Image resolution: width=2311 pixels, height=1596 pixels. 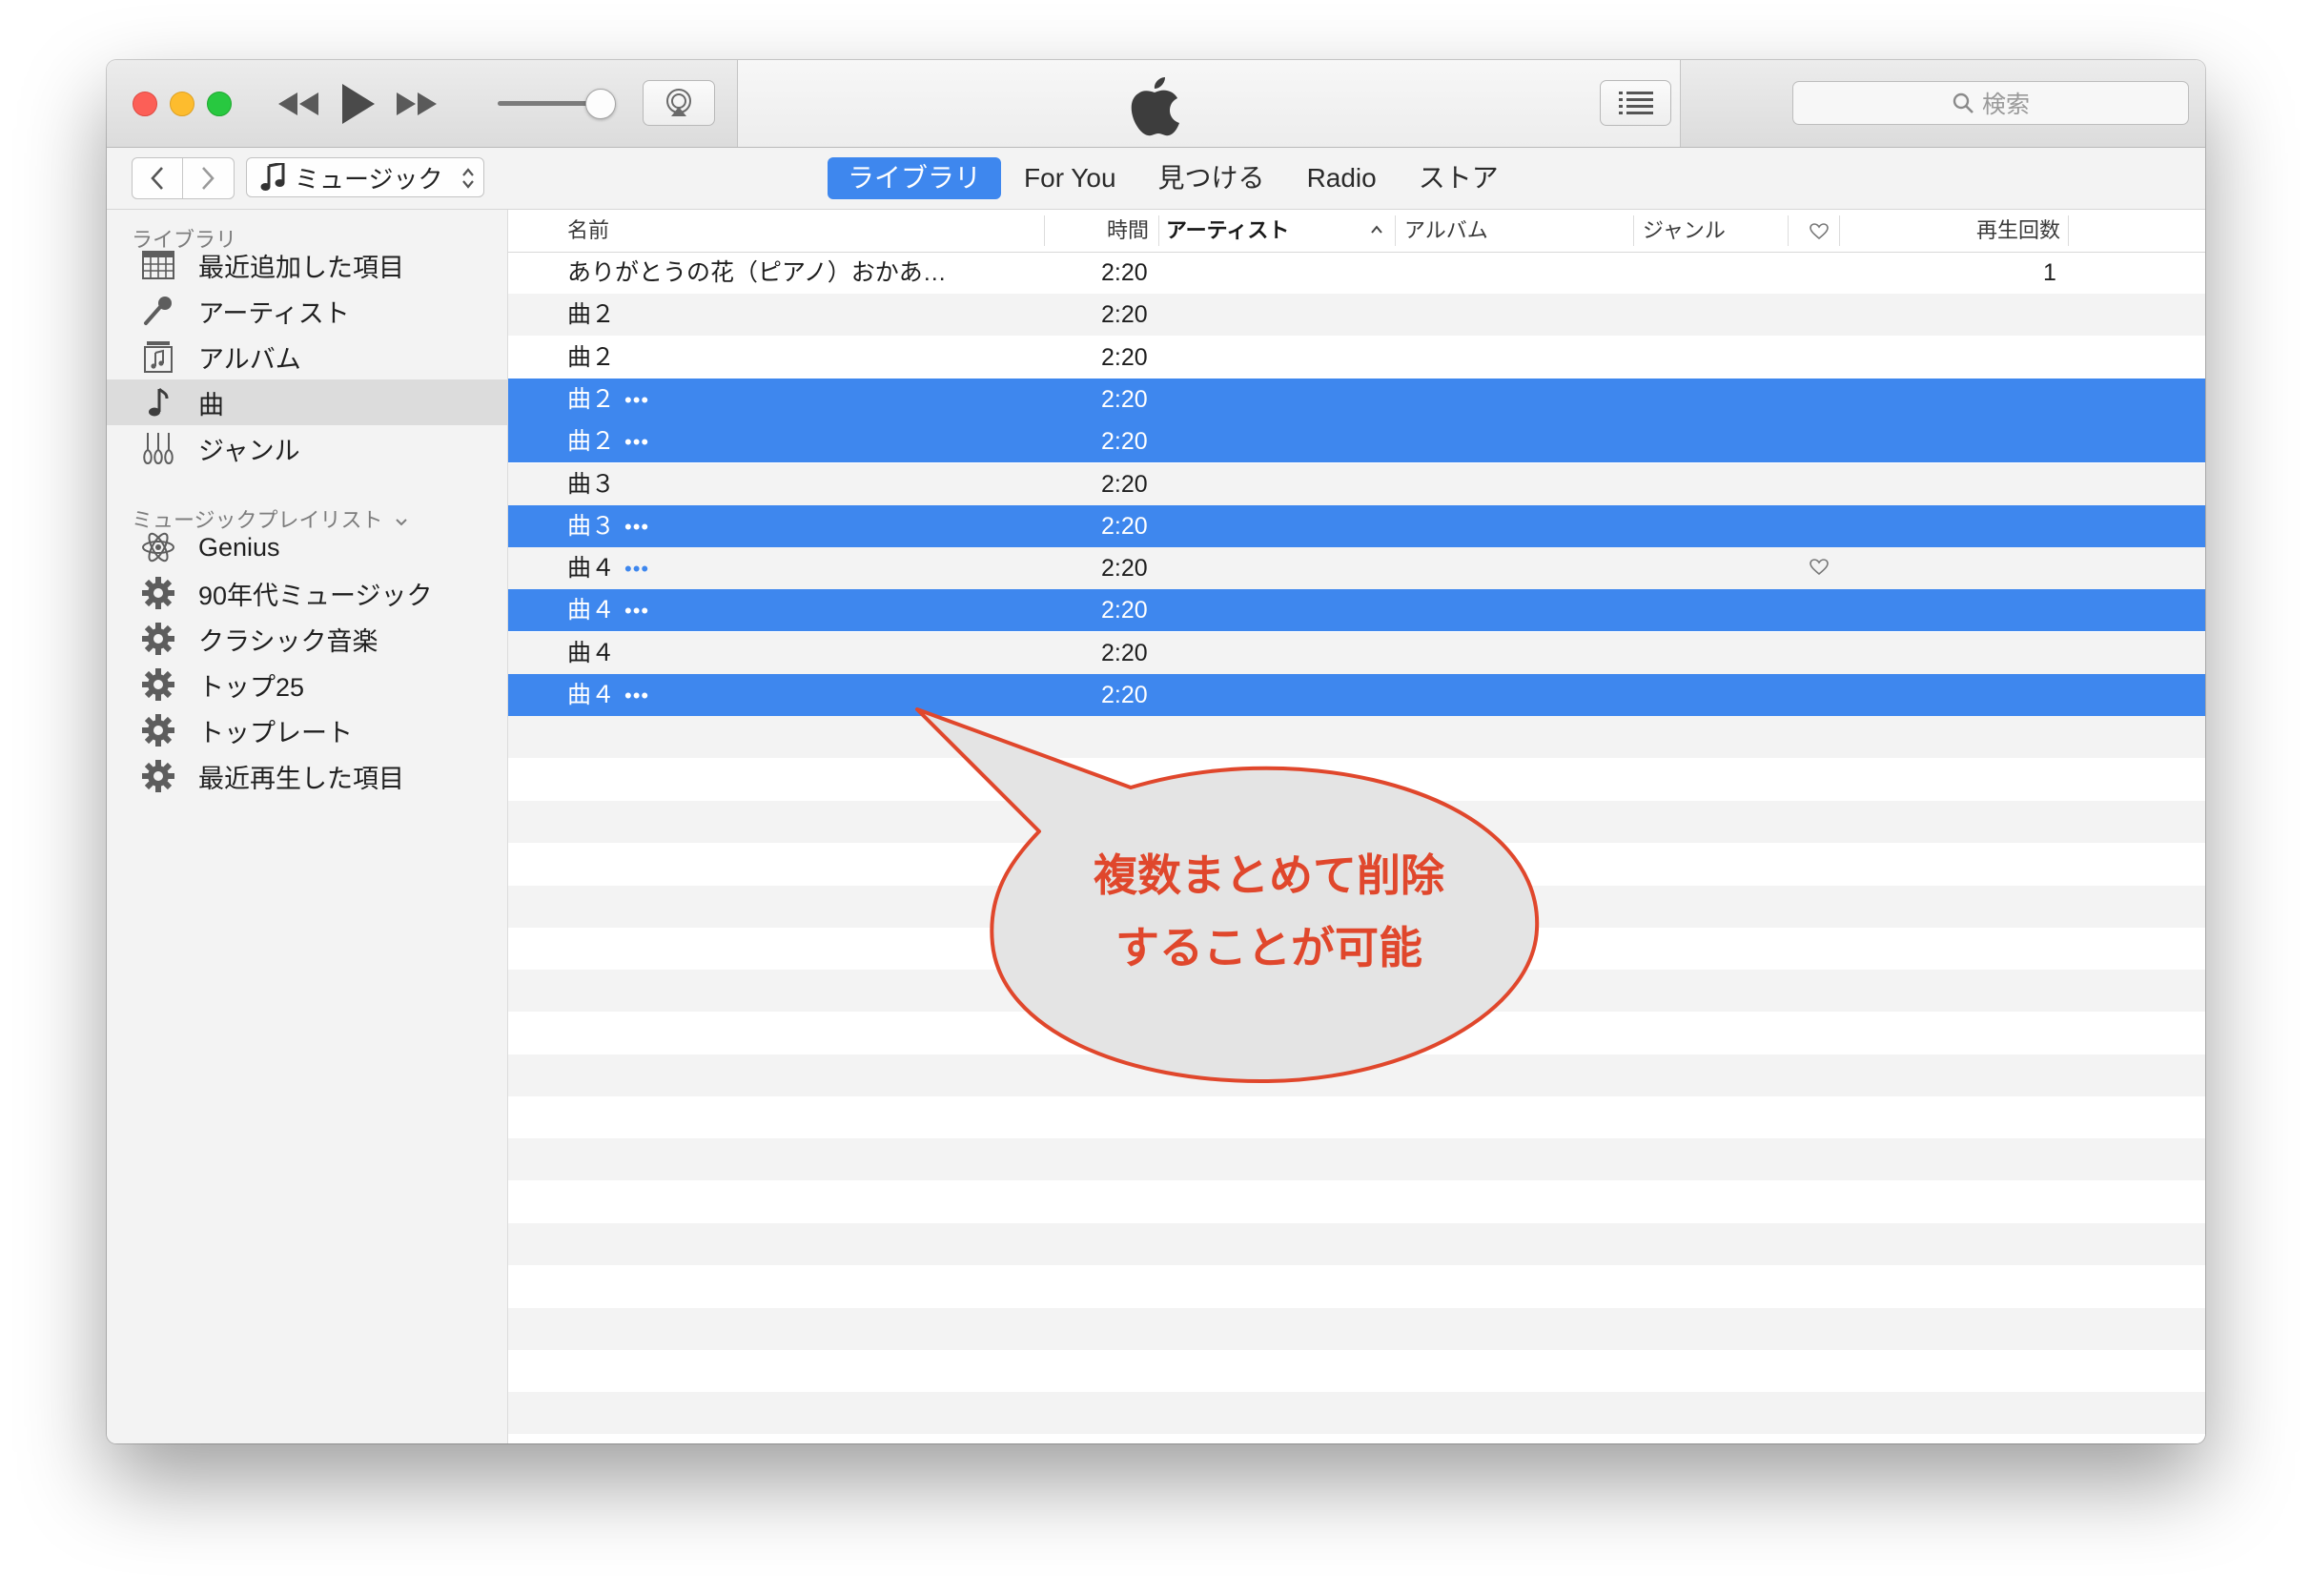 What do you see at coordinates (1357, 273) in the screenshot?
I see `table-row: ありがとうの花（ピアノ）おかあ… 2:20 1` at bounding box center [1357, 273].